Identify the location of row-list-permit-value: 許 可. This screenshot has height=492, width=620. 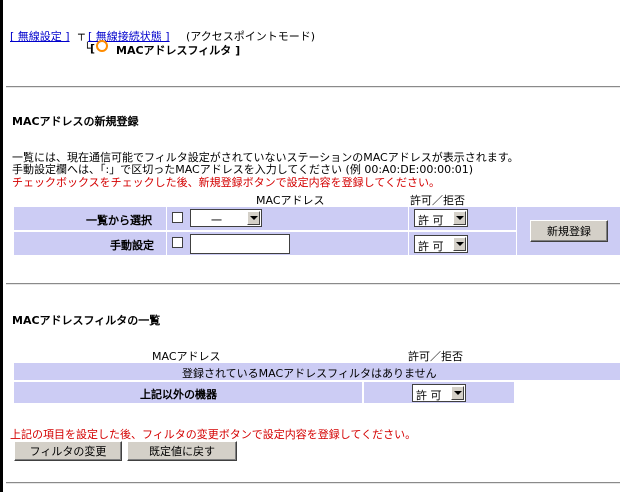
(431, 220).